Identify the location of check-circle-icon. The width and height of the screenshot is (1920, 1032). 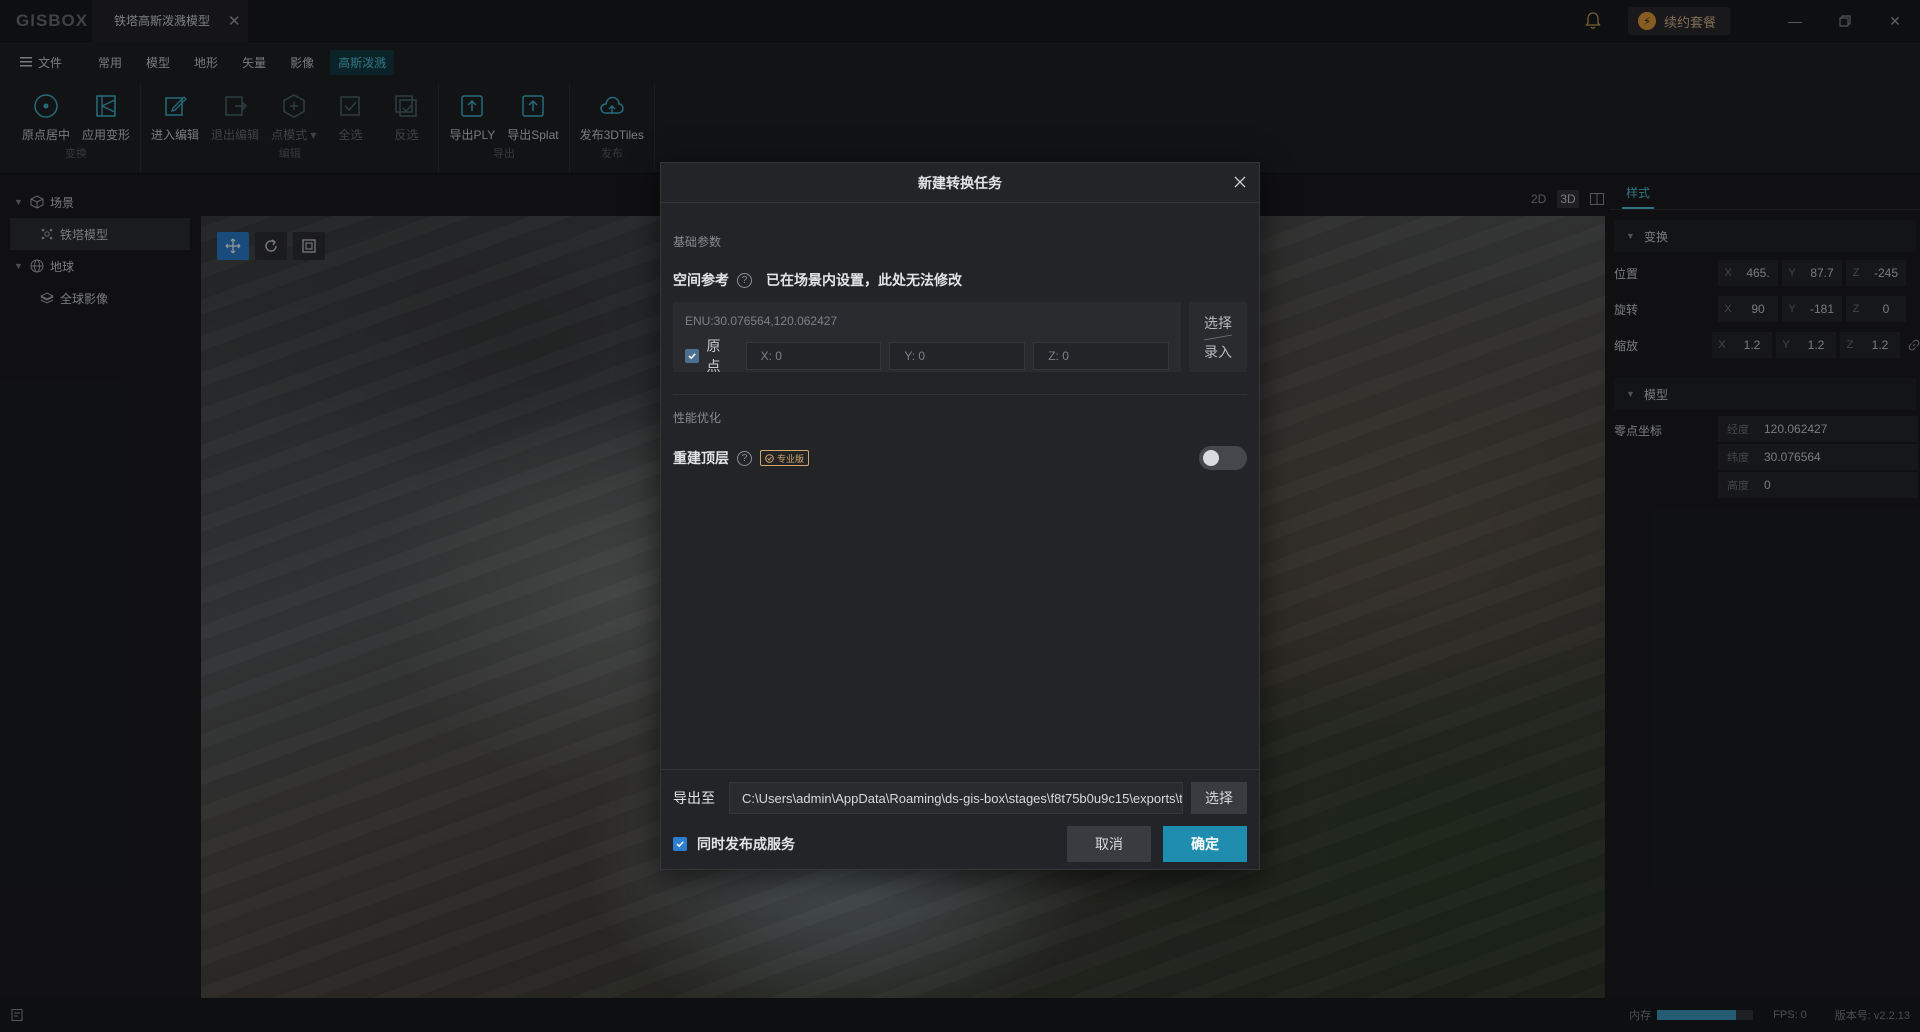
(769, 458).